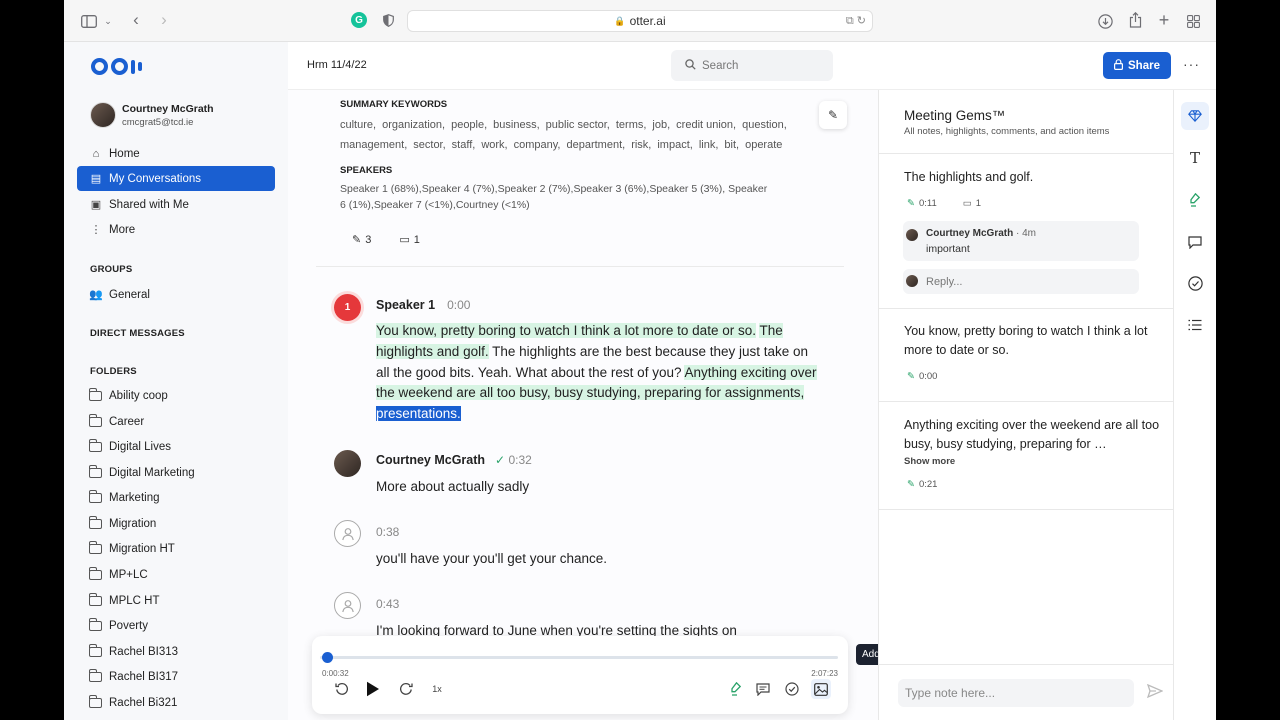  Describe the element at coordinates (413, 125) in the screenshot. I see `keyword: organization,` at that location.